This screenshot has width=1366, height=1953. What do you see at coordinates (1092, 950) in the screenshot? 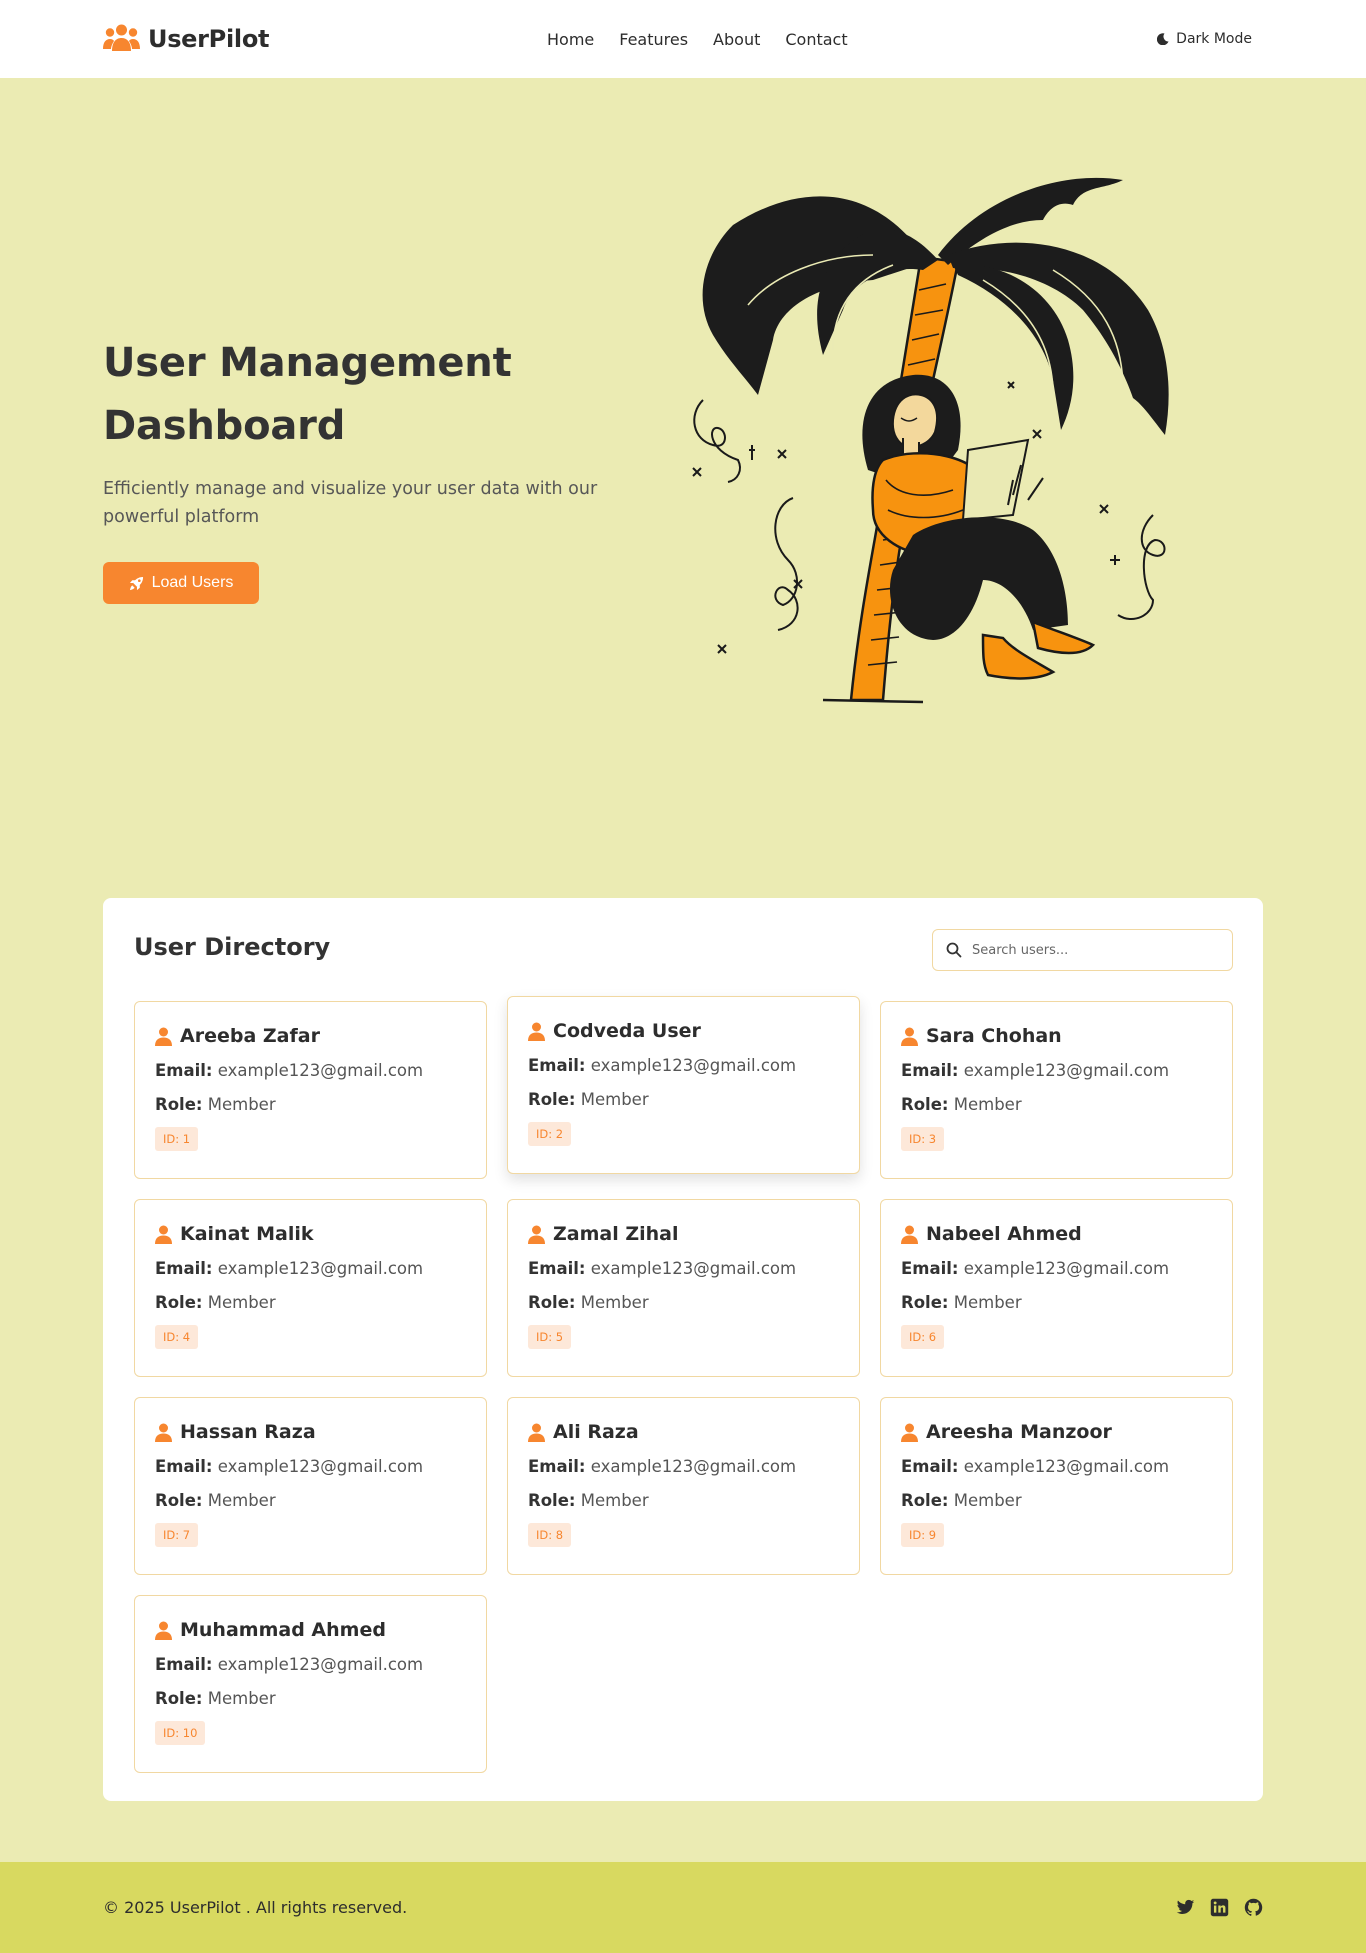
I see `search-input` at bounding box center [1092, 950].